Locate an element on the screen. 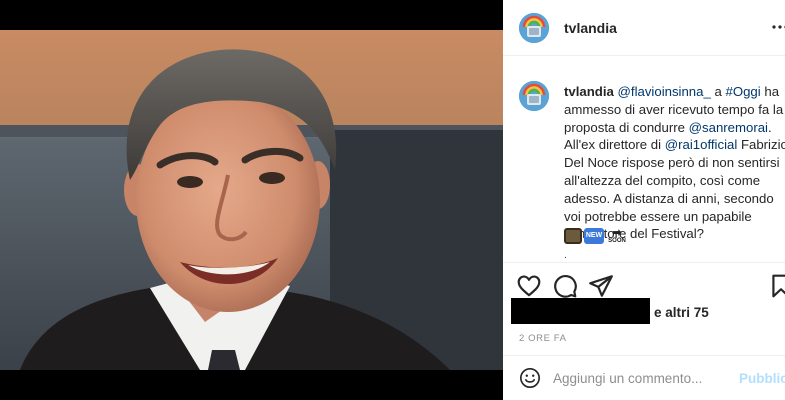 The image size is (785, 400). bookmark-icon is located at coordinates (776, 286).